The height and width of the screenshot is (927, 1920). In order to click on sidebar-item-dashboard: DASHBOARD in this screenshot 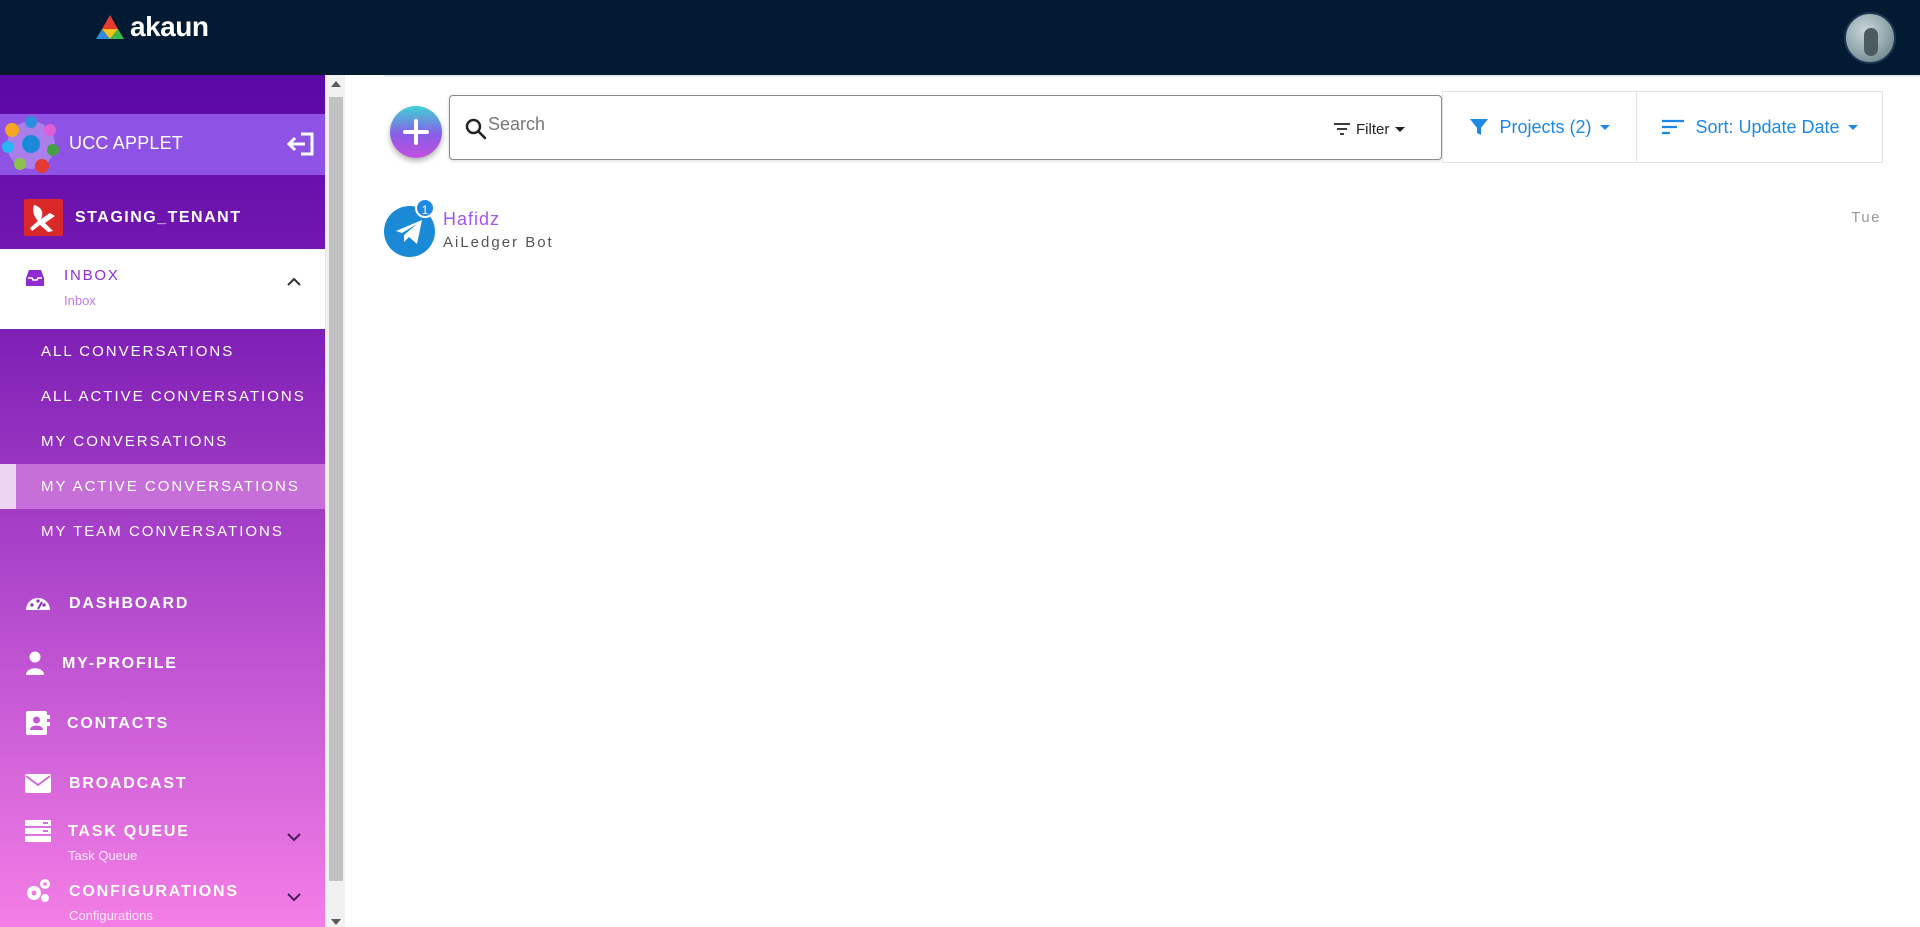, I will do `click(162, 604)`.